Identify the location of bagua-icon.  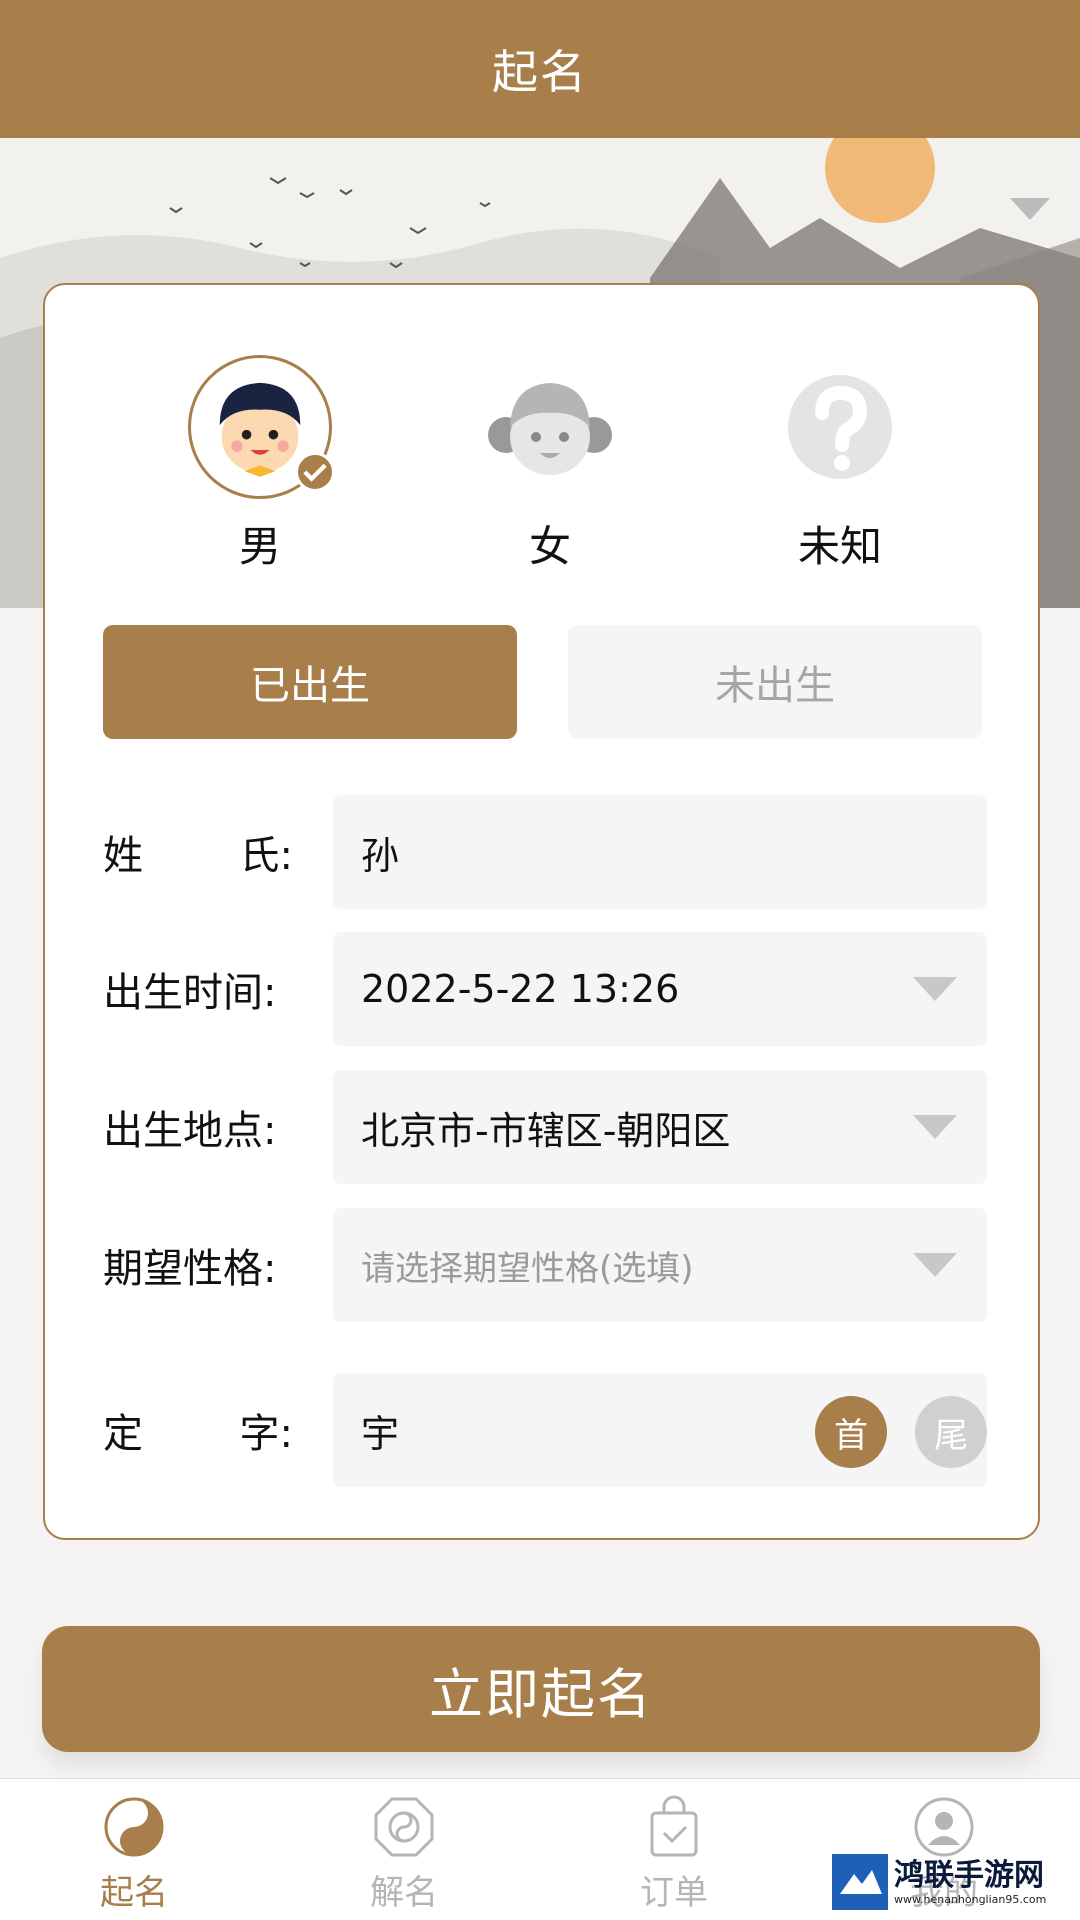
(404, 1827).